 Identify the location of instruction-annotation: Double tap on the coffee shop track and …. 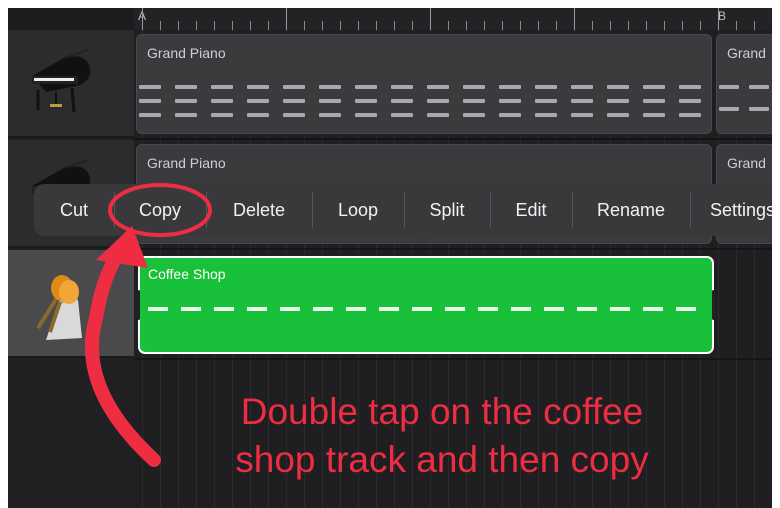
(442, 436).